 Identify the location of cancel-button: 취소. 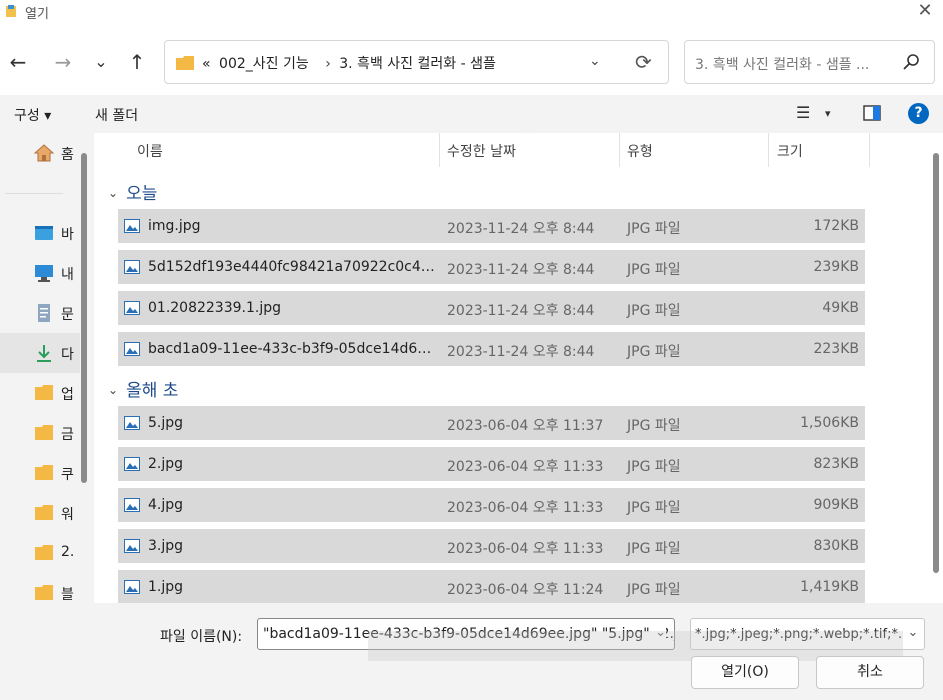
(870, 672).